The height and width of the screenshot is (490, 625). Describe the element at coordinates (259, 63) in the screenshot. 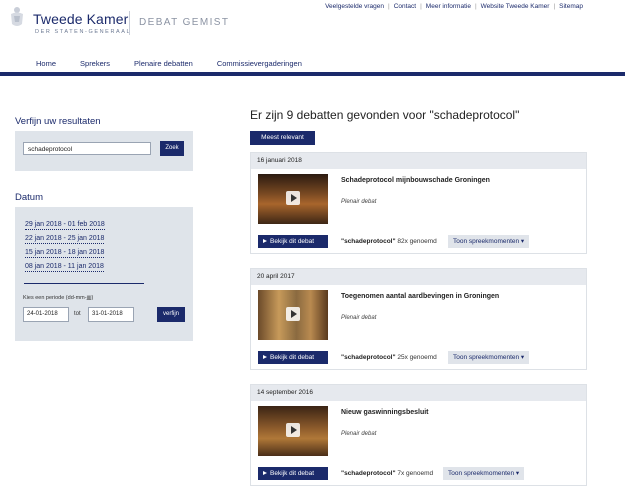

I see `nav-committee-meetings: Commissievergaderingen` at that location.